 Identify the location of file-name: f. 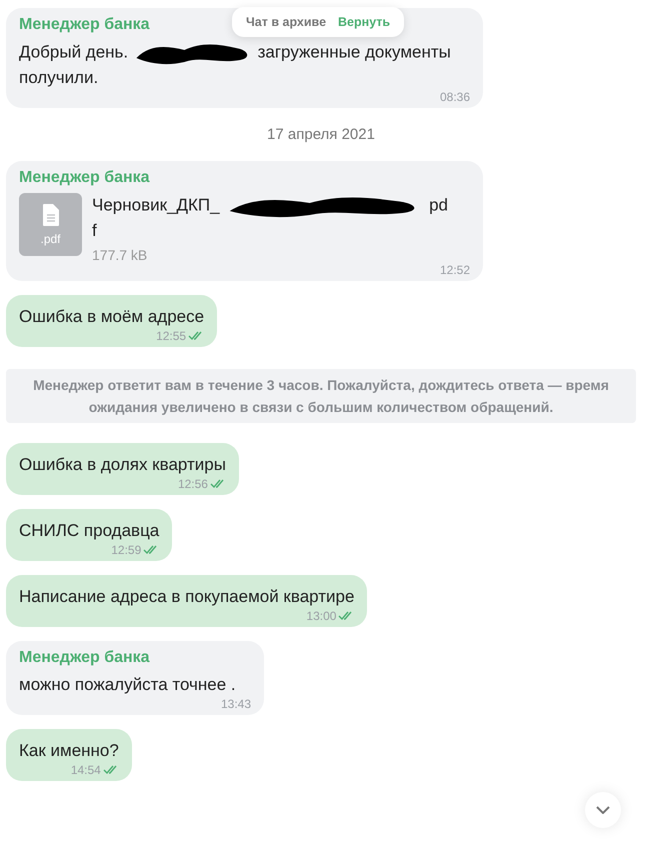
(270, 231).